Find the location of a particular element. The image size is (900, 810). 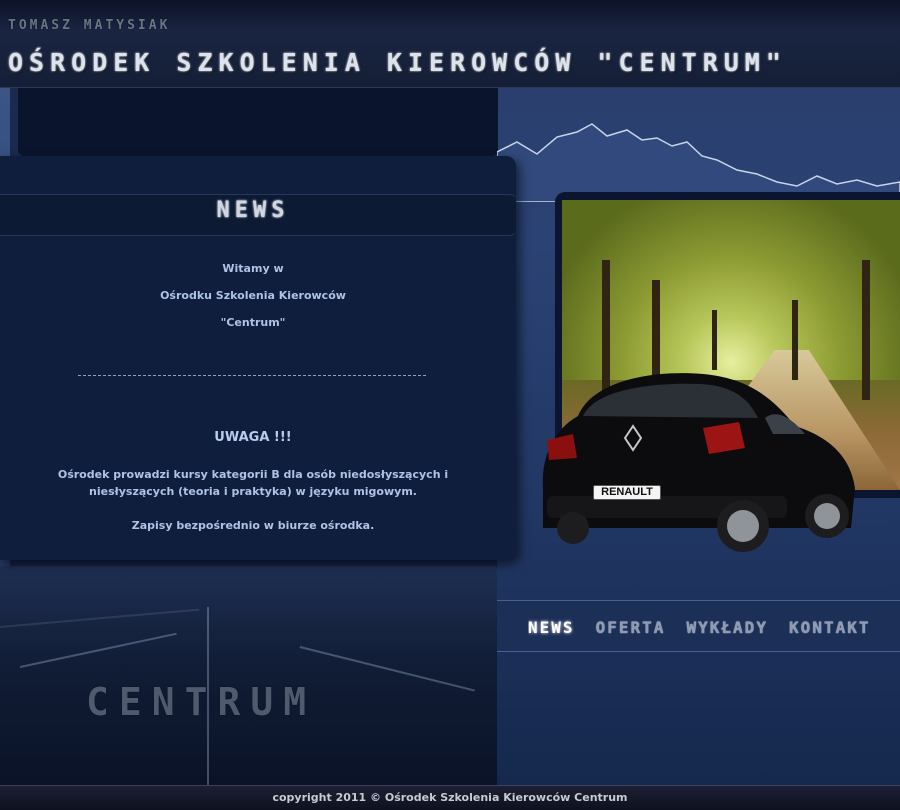

dashed-separator is located at coordinates (252, 375).